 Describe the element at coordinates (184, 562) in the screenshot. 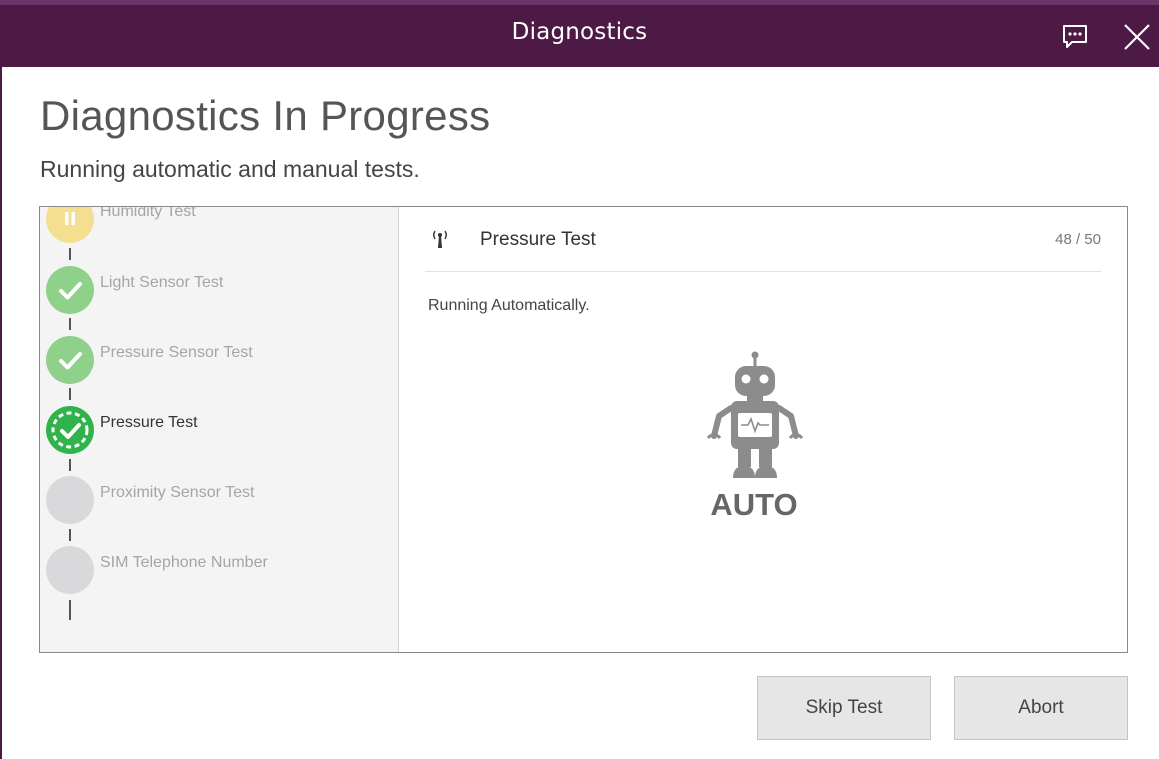

I see `test-step-label: SIM Telephone Number` at that location.